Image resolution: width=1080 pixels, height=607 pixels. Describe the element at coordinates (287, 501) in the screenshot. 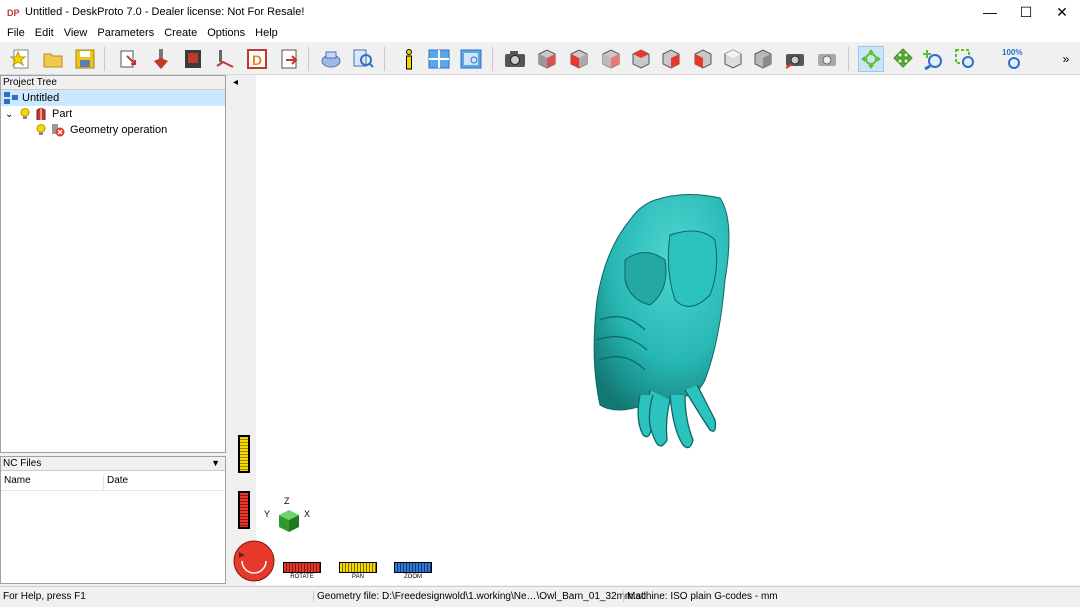

I see `axis-label-z: Z` at that location.